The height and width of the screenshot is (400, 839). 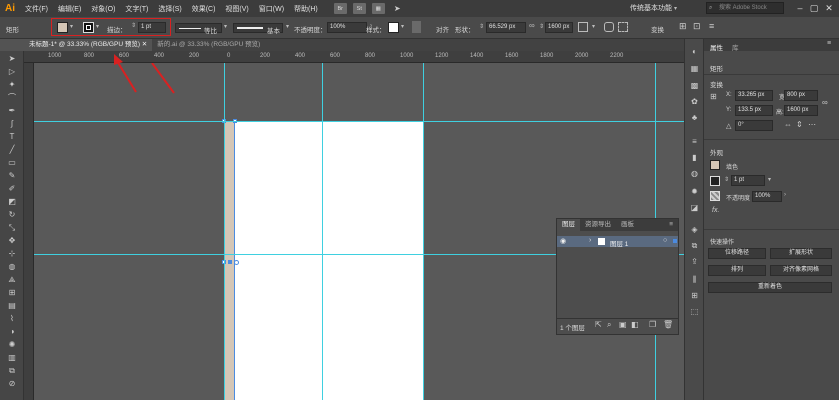 What do you see at coordinates (340, 8) in the screenshot?
I see `bridge-icon: Br` at bounding box center [340, 8].